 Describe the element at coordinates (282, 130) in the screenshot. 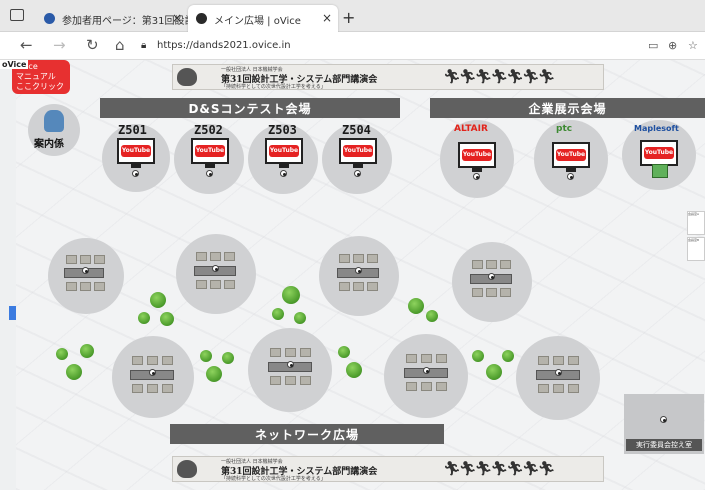

I see `room-label: Z503` at that location.